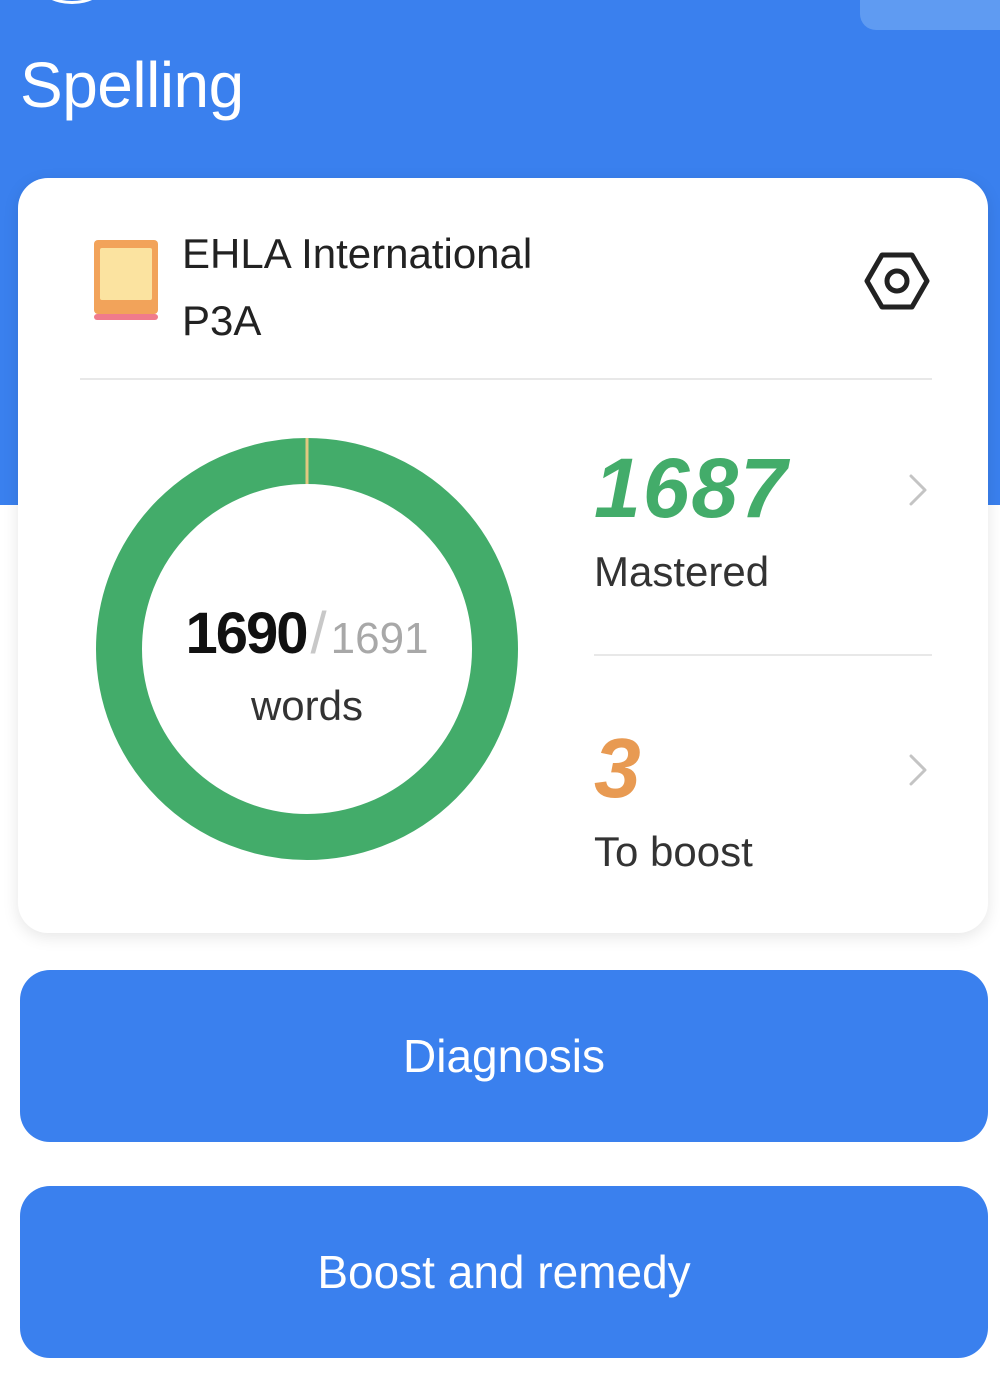  Describe the element at coordinates (222, 321) in the screenshot. I see `course-class: P3A` at that location.